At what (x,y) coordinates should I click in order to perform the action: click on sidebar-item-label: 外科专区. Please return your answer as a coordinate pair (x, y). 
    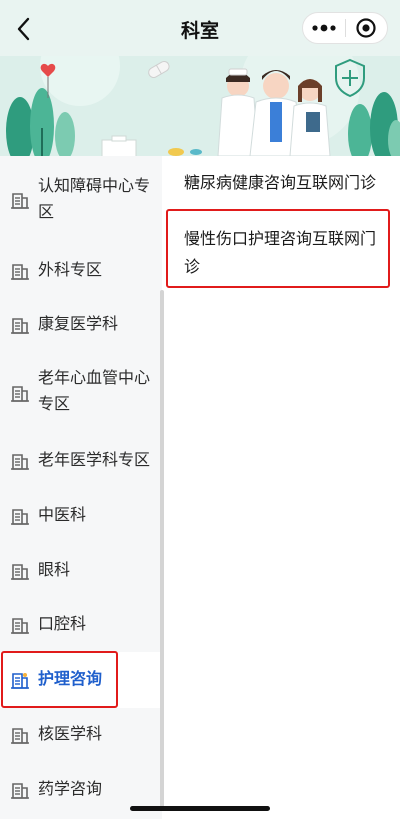
    Looking at the image, I should click on (70, 270).